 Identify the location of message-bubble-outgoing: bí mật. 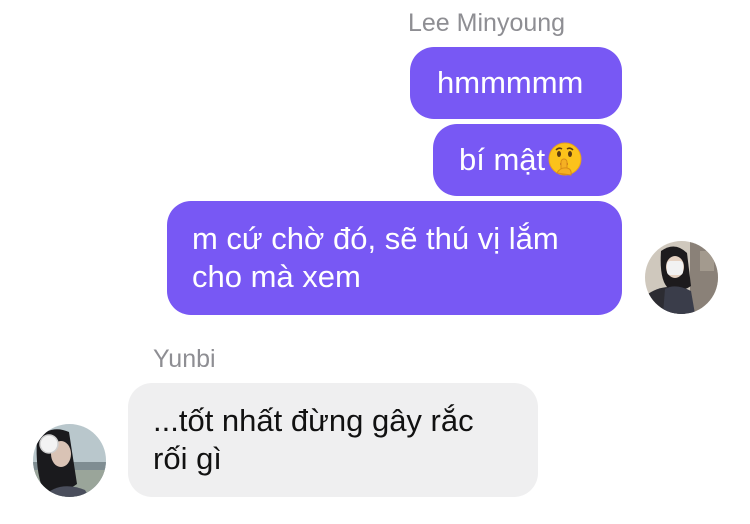
(527, 160).